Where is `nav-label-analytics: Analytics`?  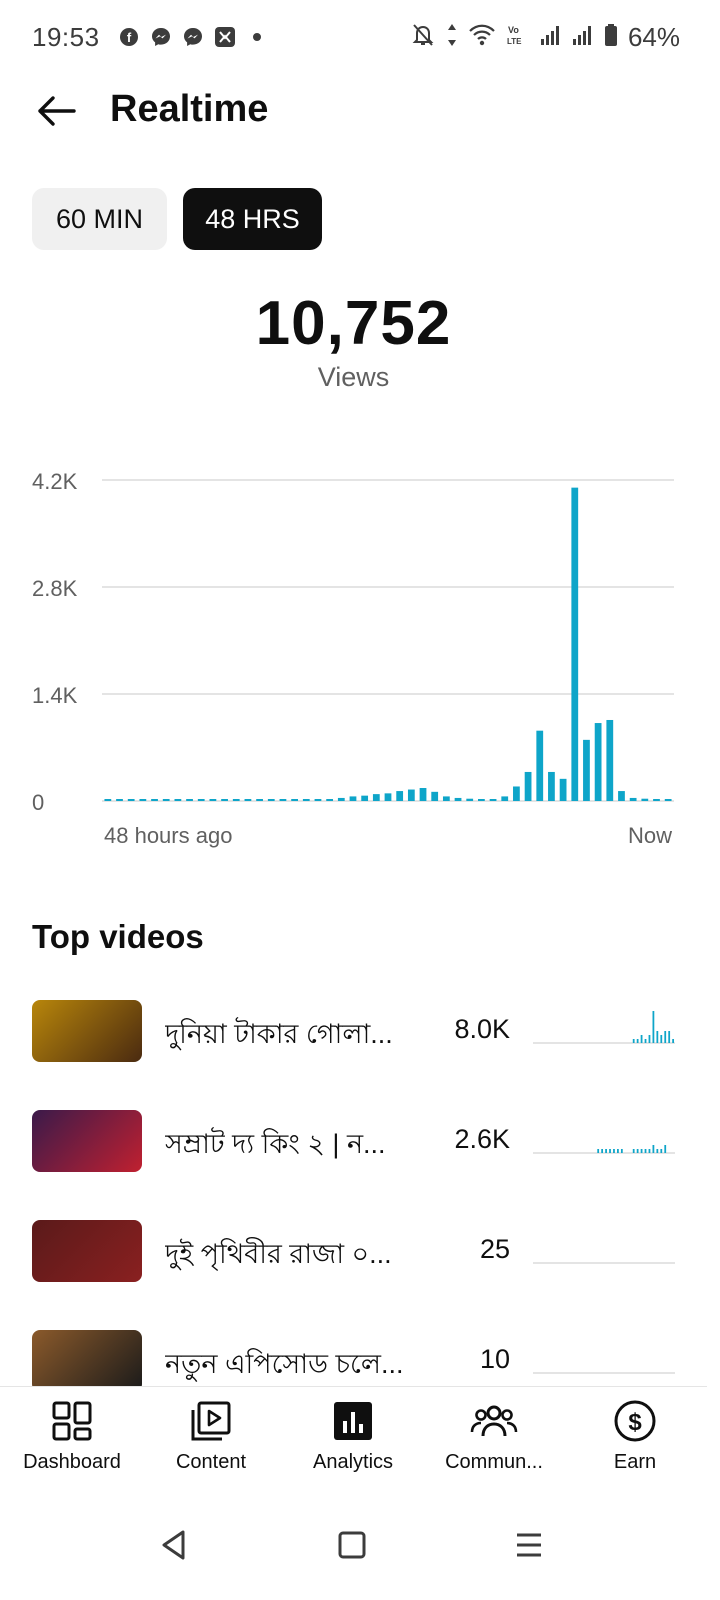 nav-label-analytics: Analytics is located at coordinates (353, 1462).